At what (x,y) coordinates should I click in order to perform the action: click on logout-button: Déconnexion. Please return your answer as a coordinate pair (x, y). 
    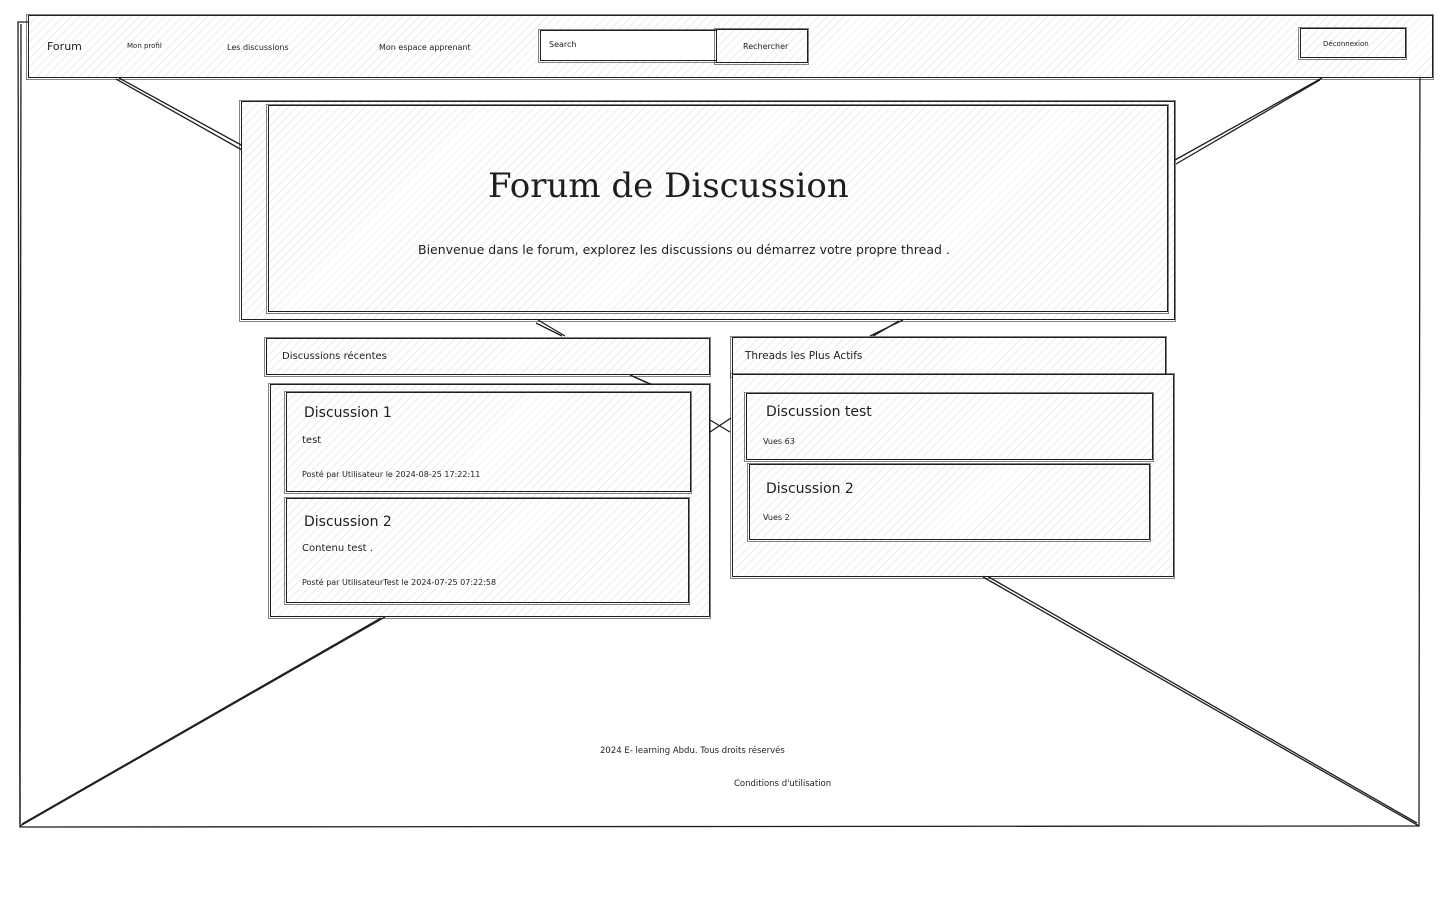
    Looking at the image, I should click on (1352, 43).